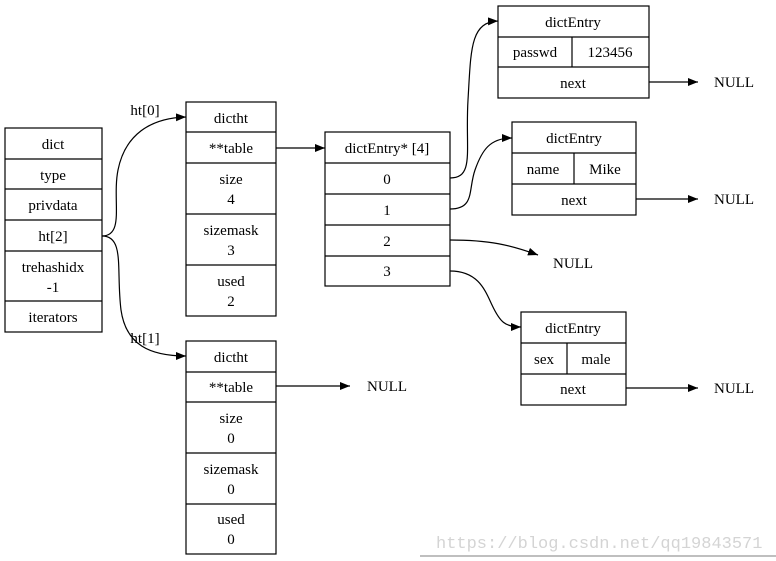  Describe the element at coordinates (231, 251) in the screenshot. I see `ht0-sizemask: 3` at that location.